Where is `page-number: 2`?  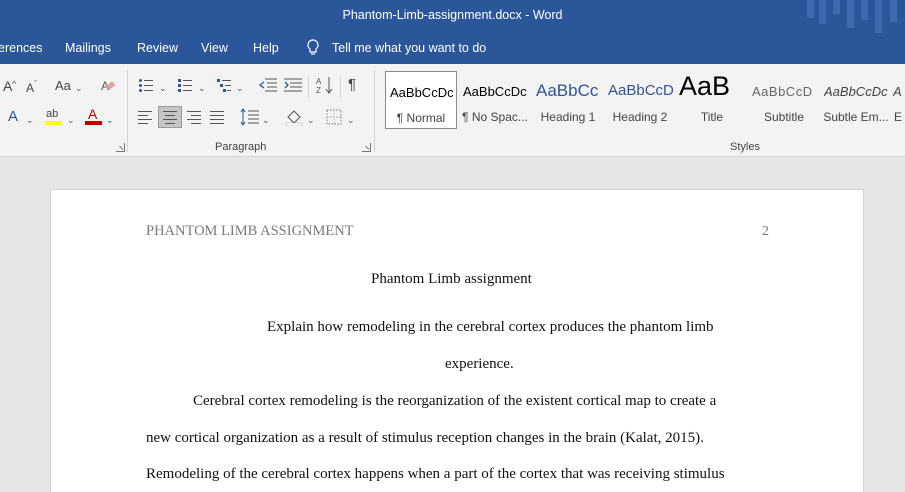 page-number: 2 is located at coordinates (765, 231).